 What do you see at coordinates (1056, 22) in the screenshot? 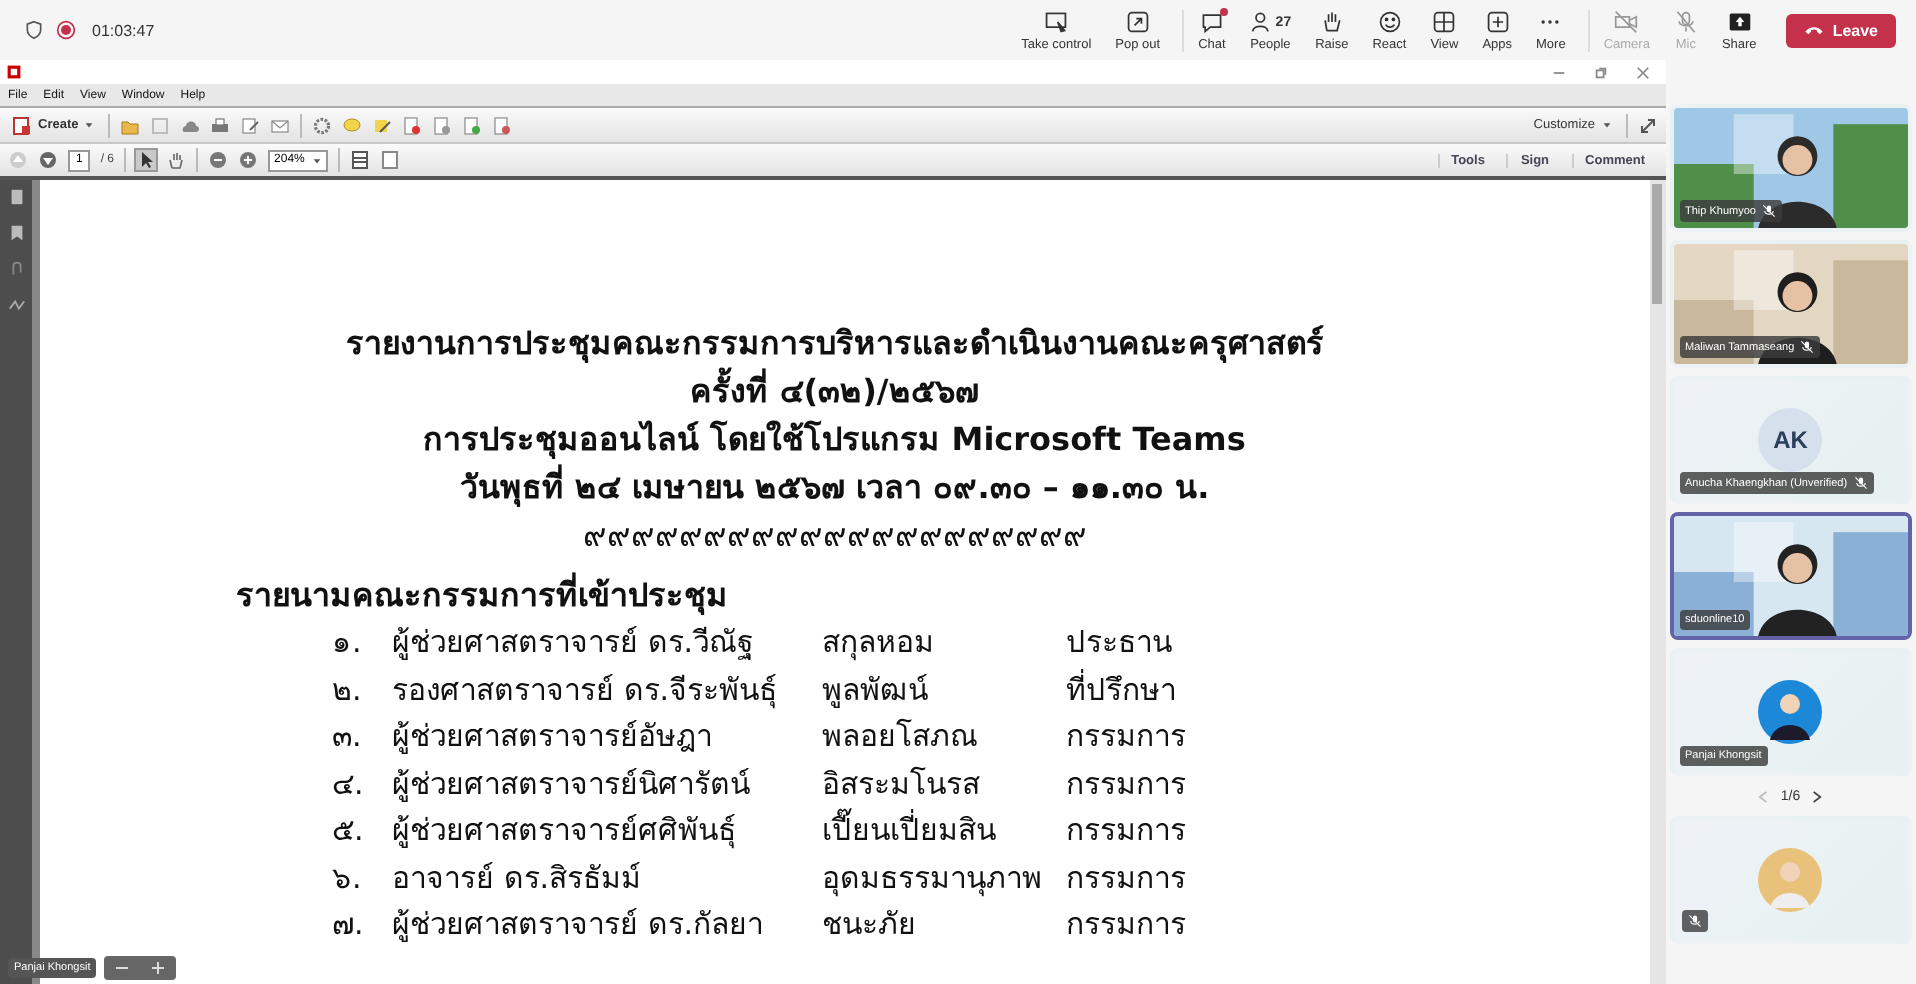
I see `screen-cursor-icon` at bounding box center [1056, 22].